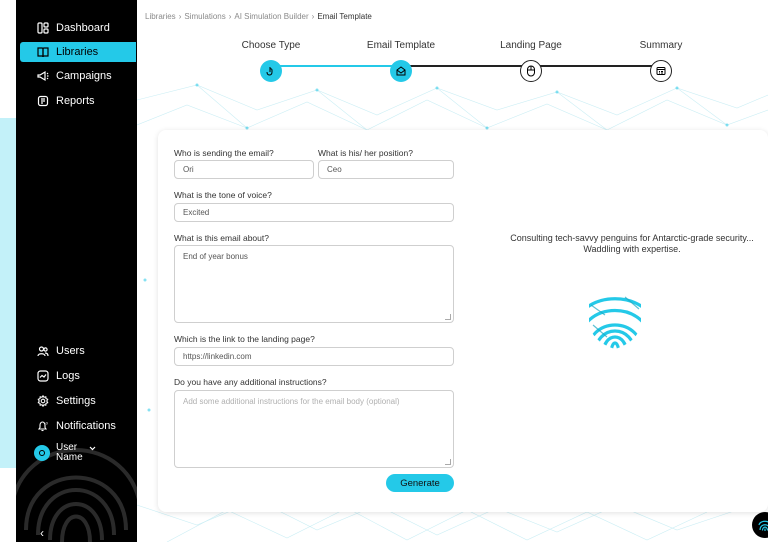 The width and height of the screenshot is (768, 542). Describe the element at coordinates (86, 426) in the screenshot. I see `sidebar-item-label: Notifications` at that location.